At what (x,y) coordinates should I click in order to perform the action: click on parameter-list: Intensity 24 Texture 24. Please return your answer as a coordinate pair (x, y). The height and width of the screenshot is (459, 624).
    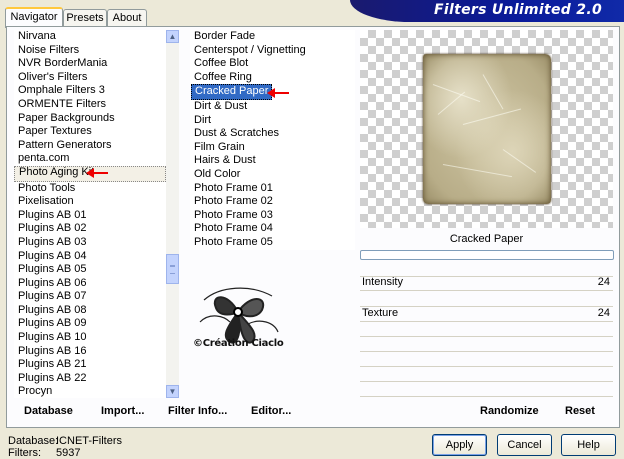
    Looking at the image, I should click on (486, 329).